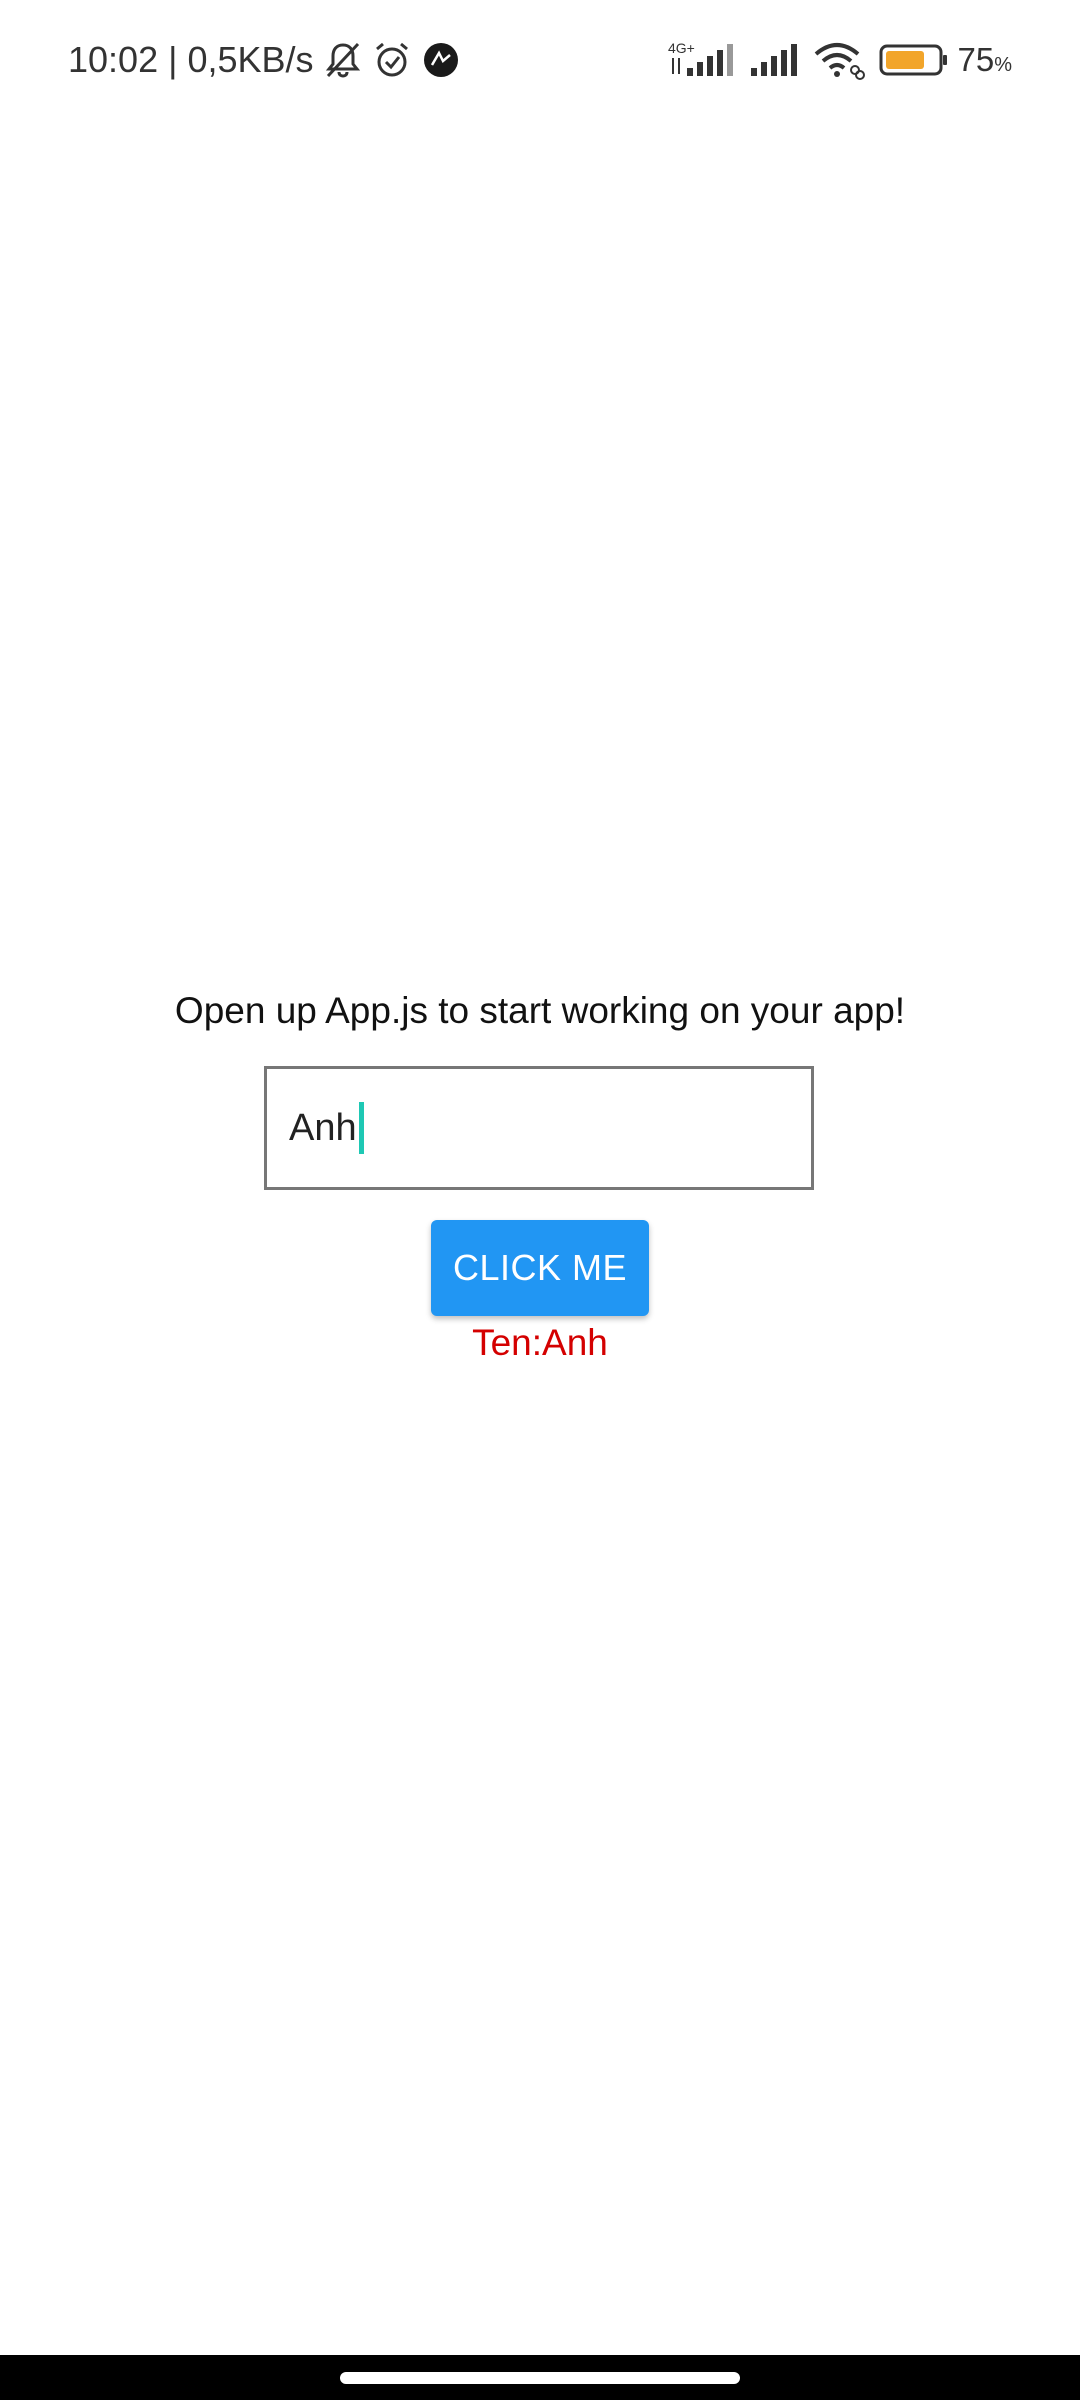 The height and width of the screenshot is (2400, 1080). I want to click on status-right: 4G+ 75%, so click(832, 60).